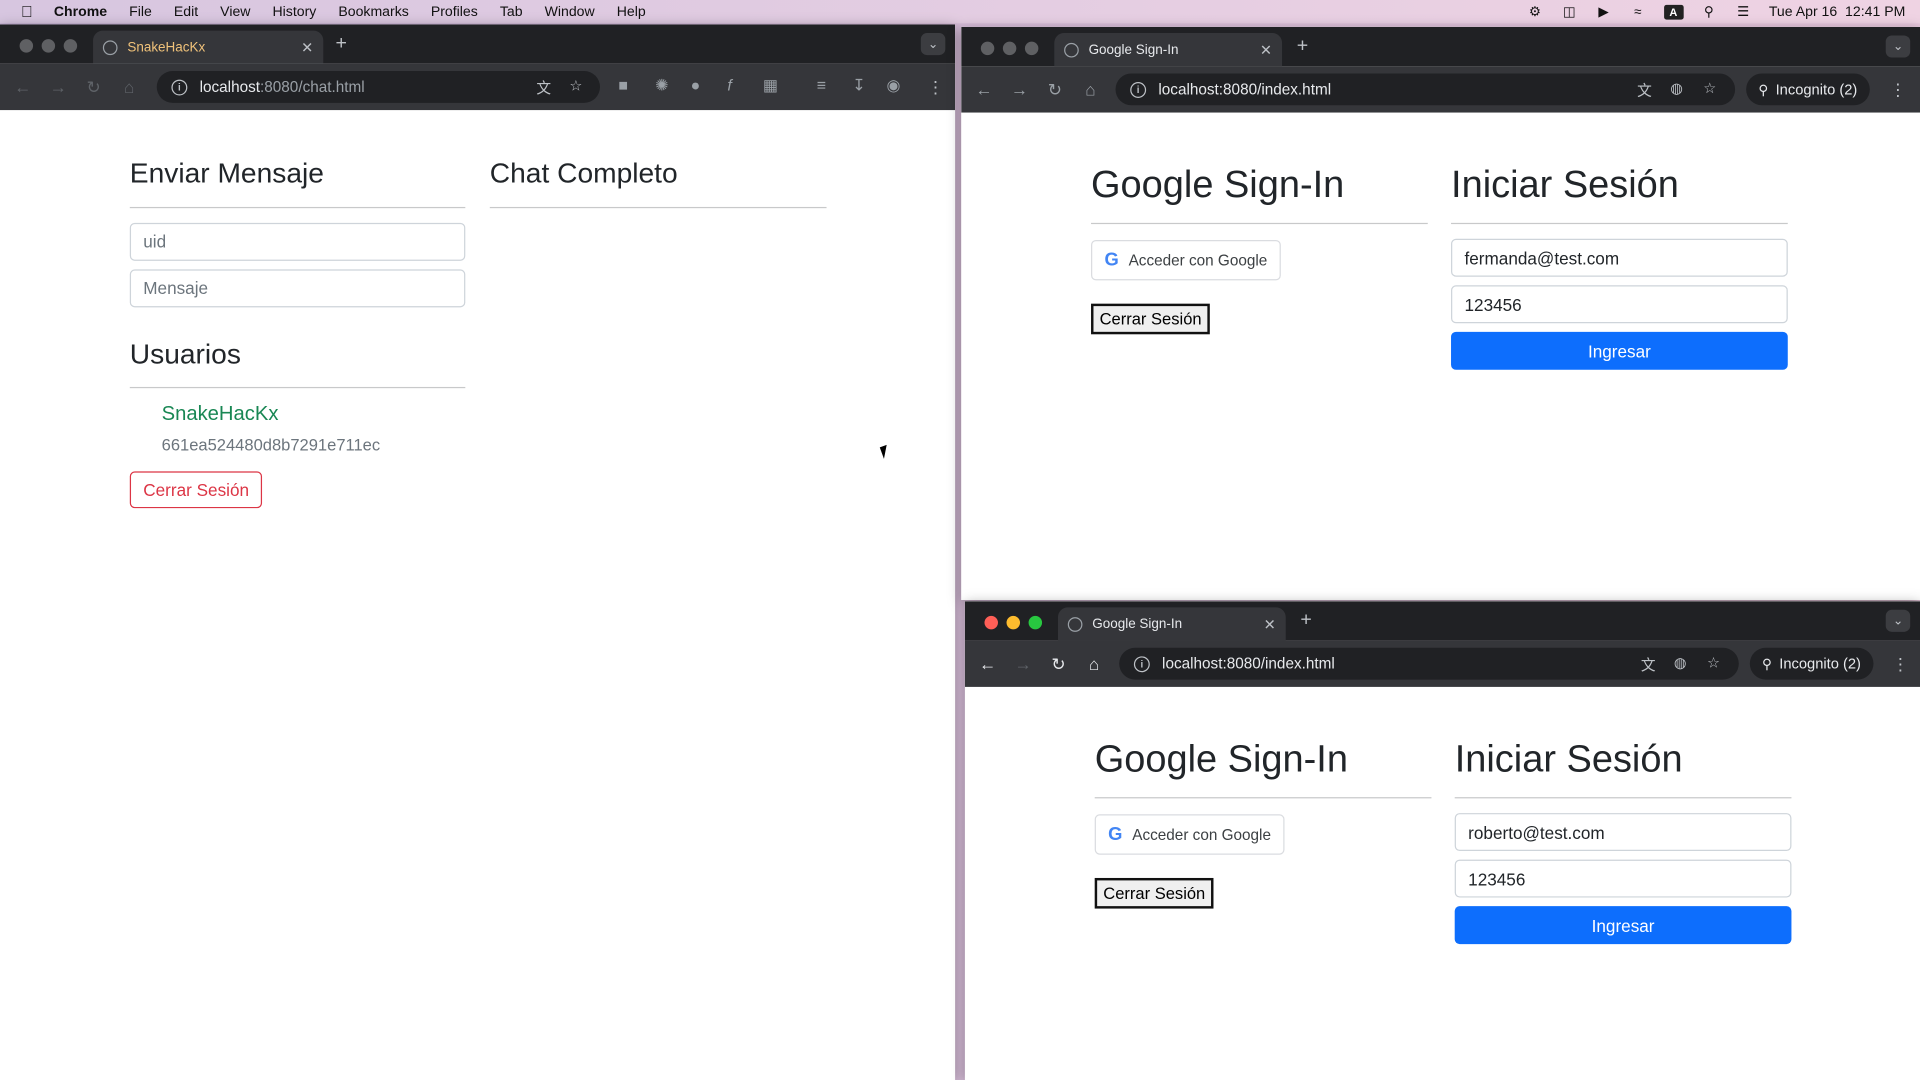 This screenshot has height=1080, width=1920. Describe the element at coordinates (226, 172) in the screenshot. I see `send-heading: Enviar Mensaje` at that location.